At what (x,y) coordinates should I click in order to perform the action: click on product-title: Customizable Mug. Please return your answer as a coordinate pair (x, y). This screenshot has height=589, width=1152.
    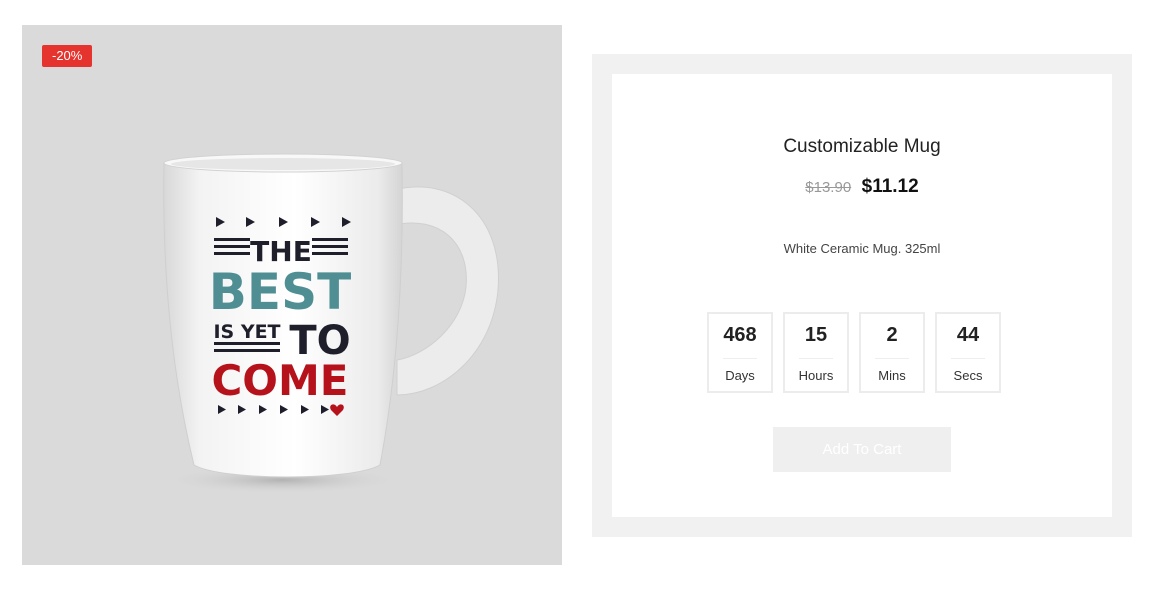
    Looking at the image, I should click on (862, 147).